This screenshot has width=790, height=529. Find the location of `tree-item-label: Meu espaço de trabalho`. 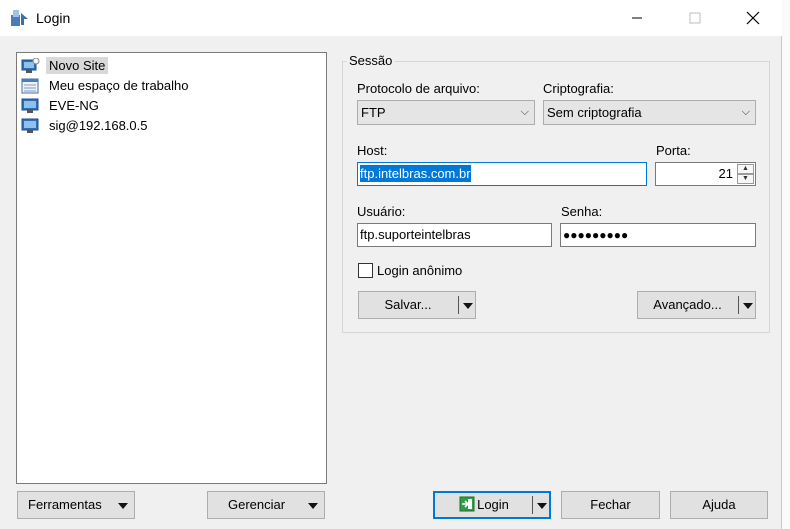

tree-item-label: Meu espaço de trabalho is located at coordinates (119, 85).